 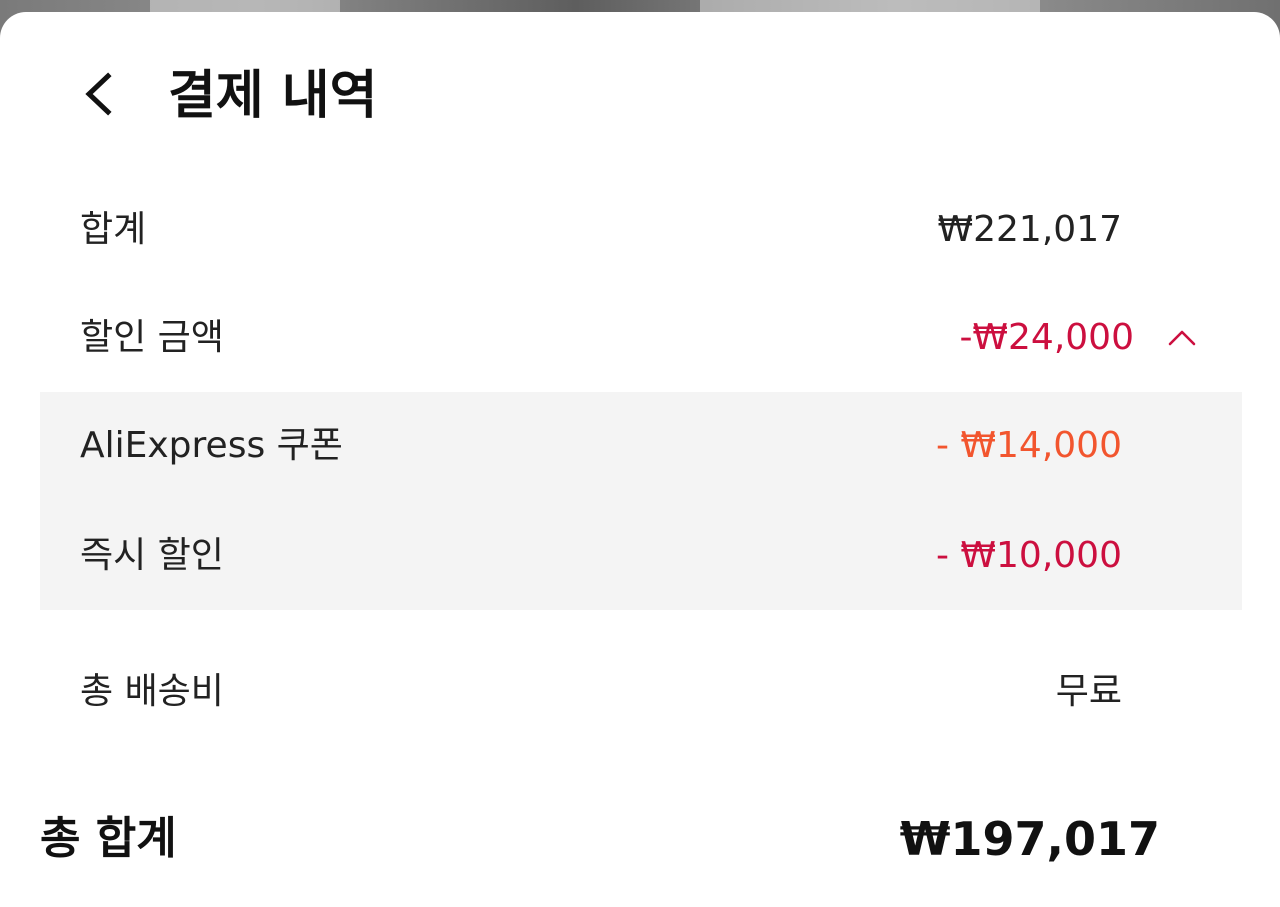 What do you see at coordinates (641, 839) in the screenshot?
I see `grand-total-row: 총 합계 ₩197,017` at bounding box center [641, 839].